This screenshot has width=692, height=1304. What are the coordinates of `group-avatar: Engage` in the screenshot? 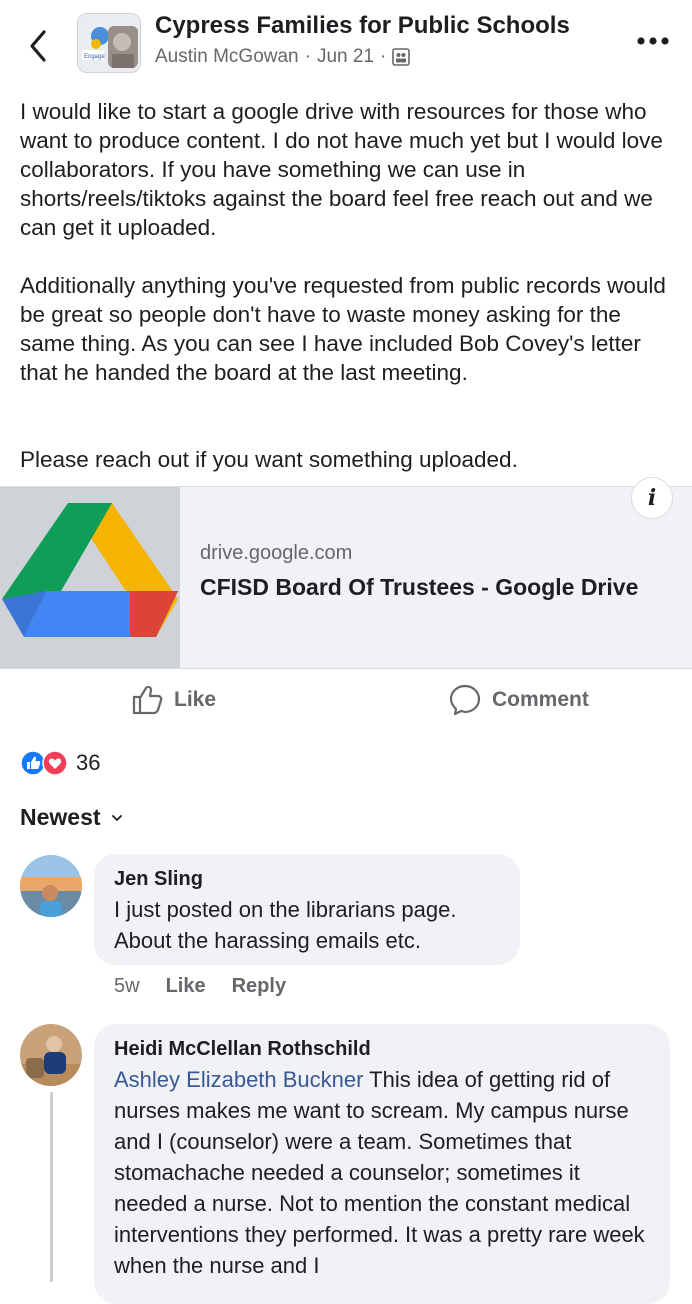 It's located at (109, 43).